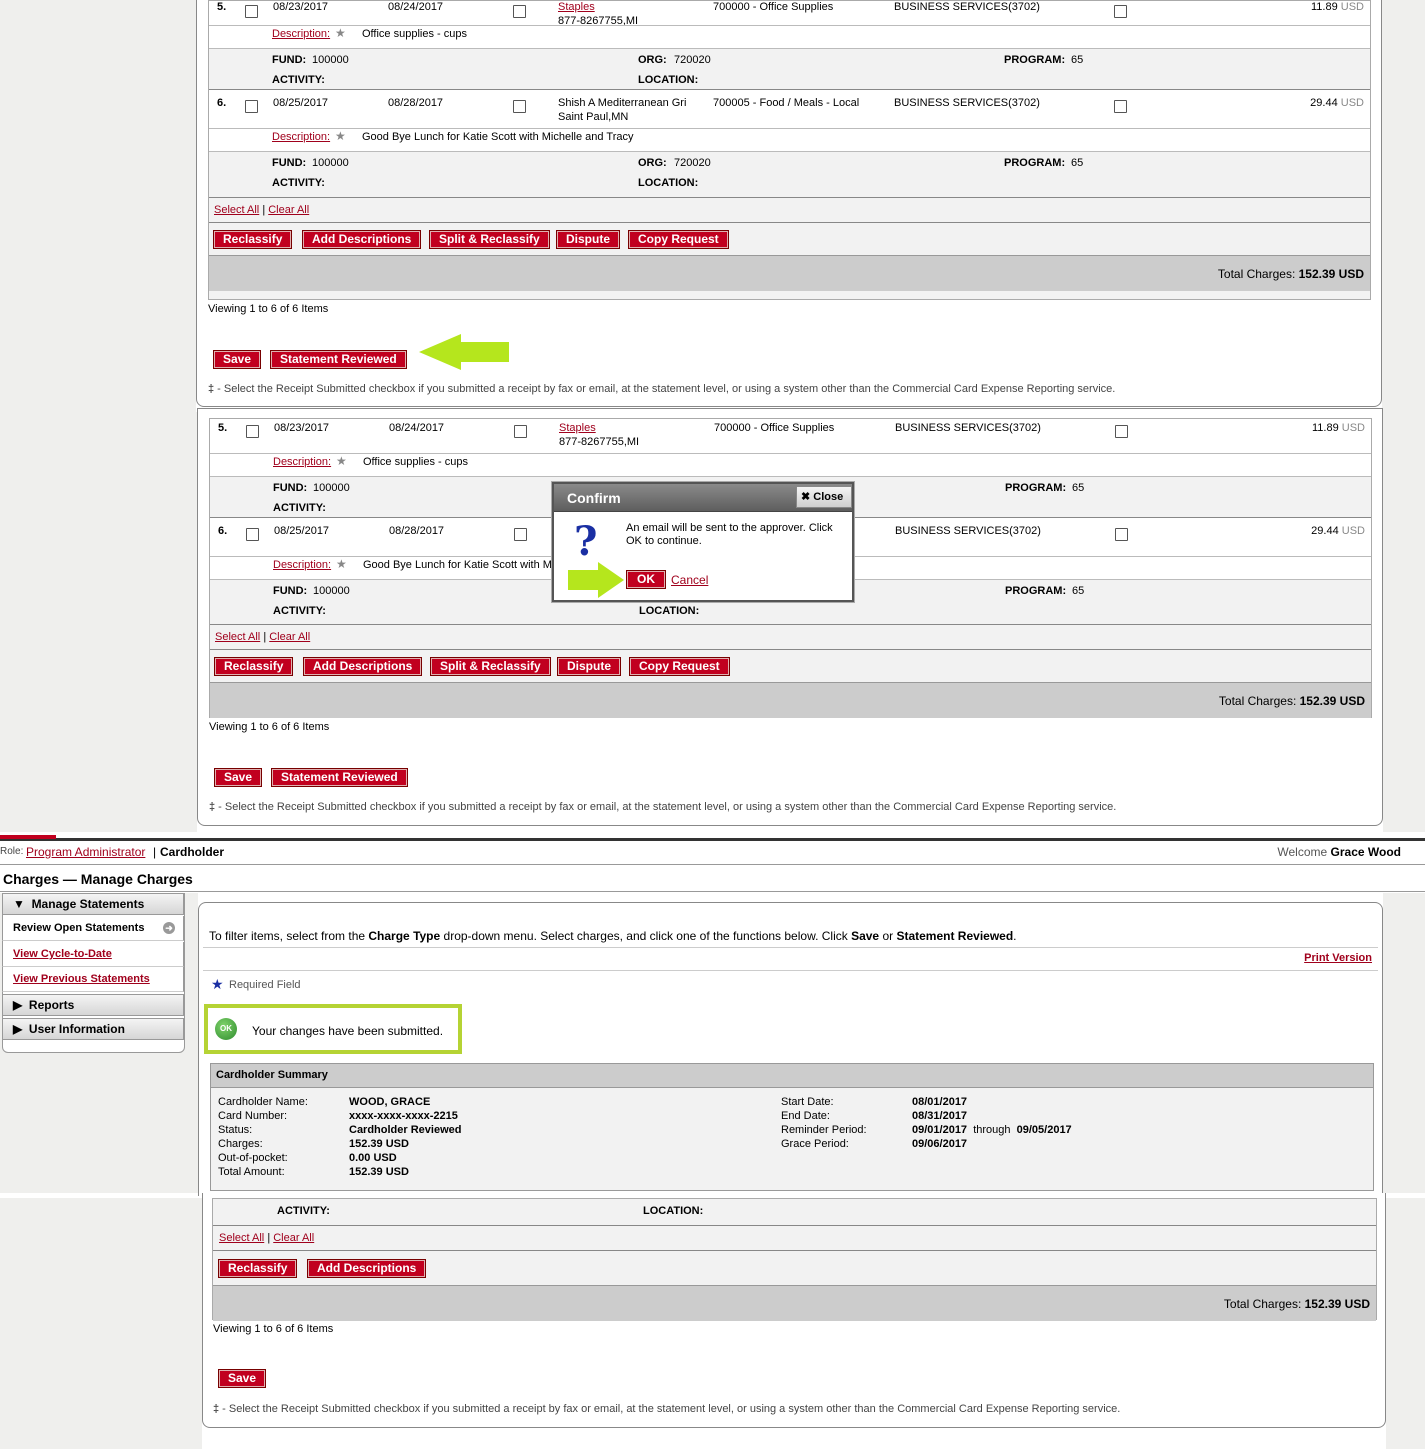 This screenshot has width=1425, height=1449. What do you see at coordinates (789, 37) in the screenshot?
I see `description-row: Description: ★ Office supplies - cups` at bounding box center [789, 37].